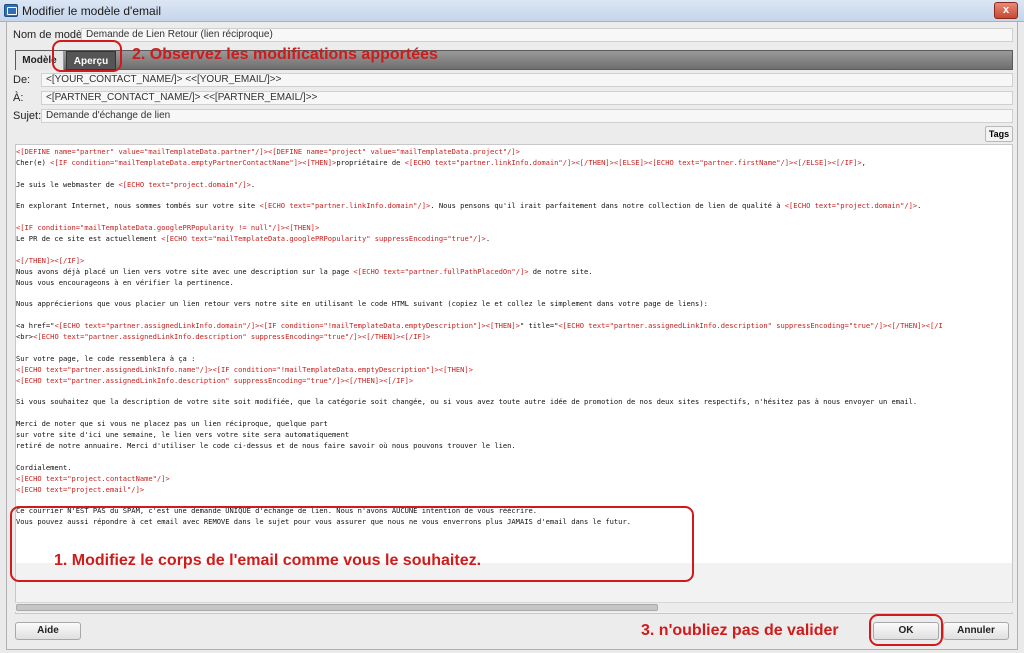  I want to click on editor-line: <[ECHO text="project.contactName"/]>, so click(479, 479).